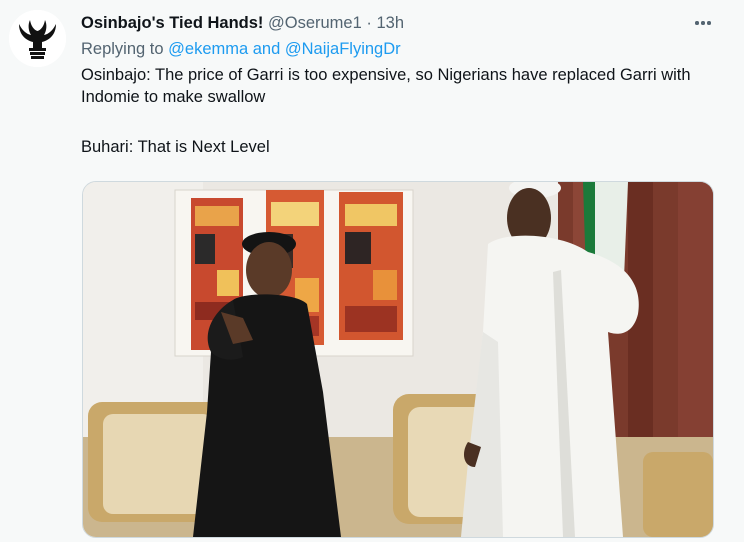 The height and width of the screenshot is (542, 744). I want to click on avatar, so click(37, 38).